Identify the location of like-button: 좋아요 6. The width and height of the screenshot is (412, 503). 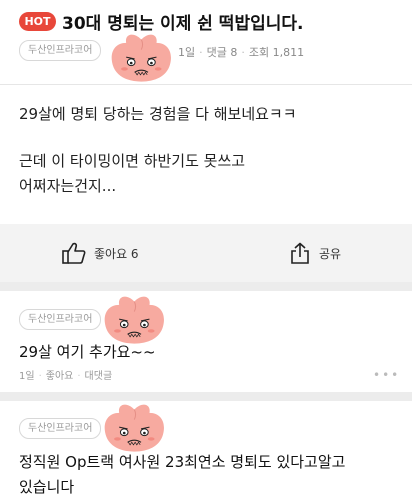
(100, 253).